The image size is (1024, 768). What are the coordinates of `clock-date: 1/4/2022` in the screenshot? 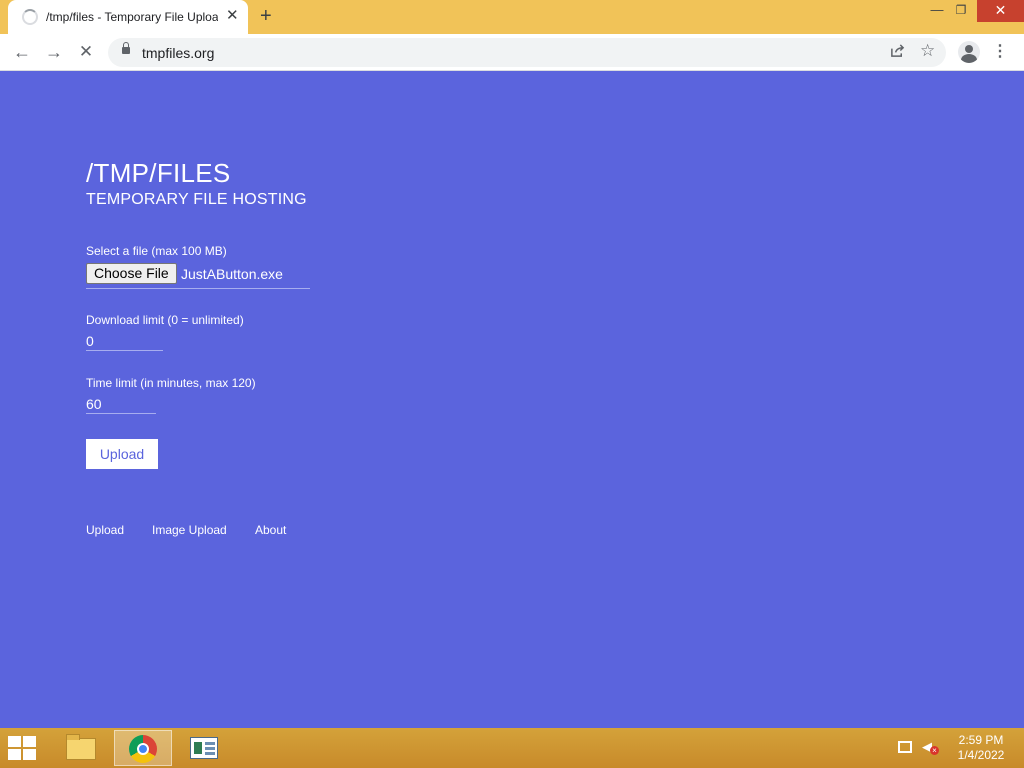 It's located at (981, 755).